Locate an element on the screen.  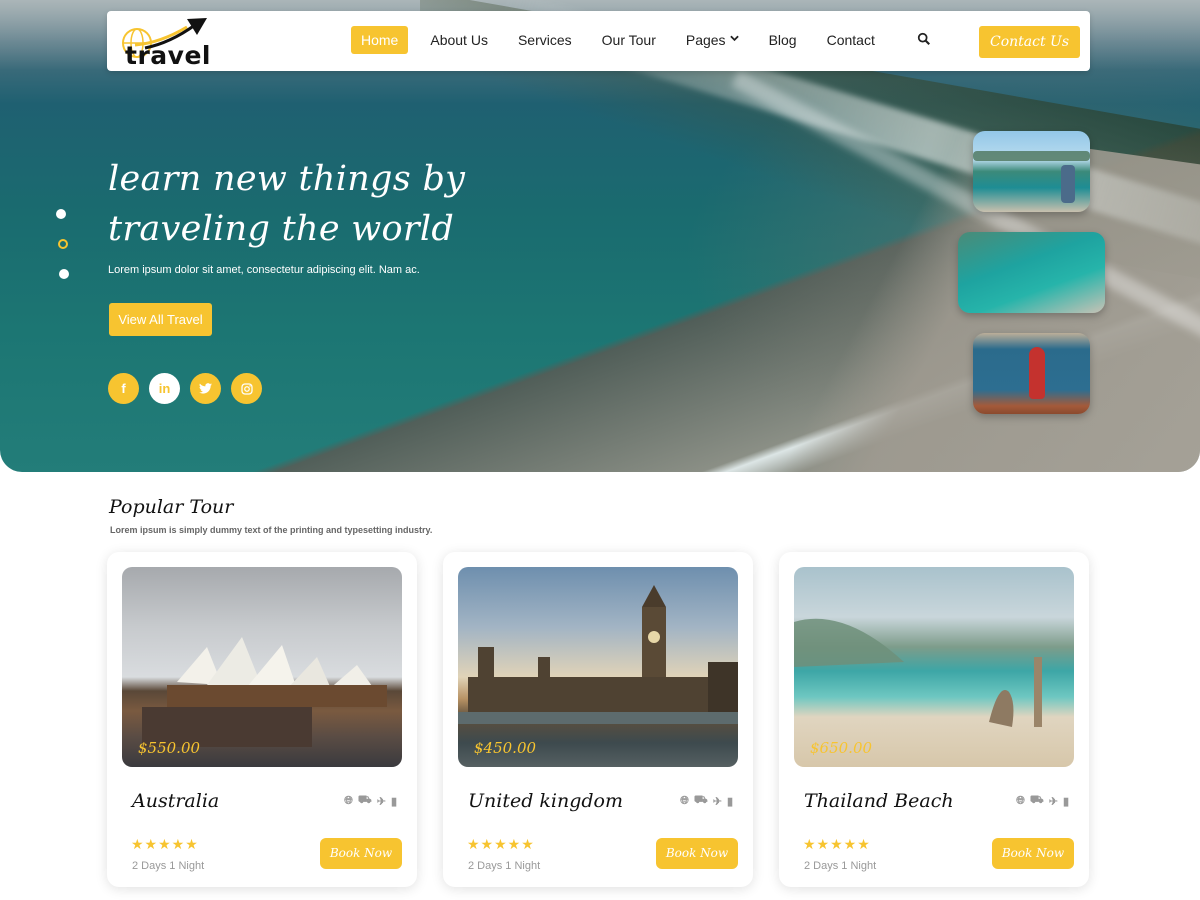
tour-price: $550.00 is located at coordinates (169, 748).